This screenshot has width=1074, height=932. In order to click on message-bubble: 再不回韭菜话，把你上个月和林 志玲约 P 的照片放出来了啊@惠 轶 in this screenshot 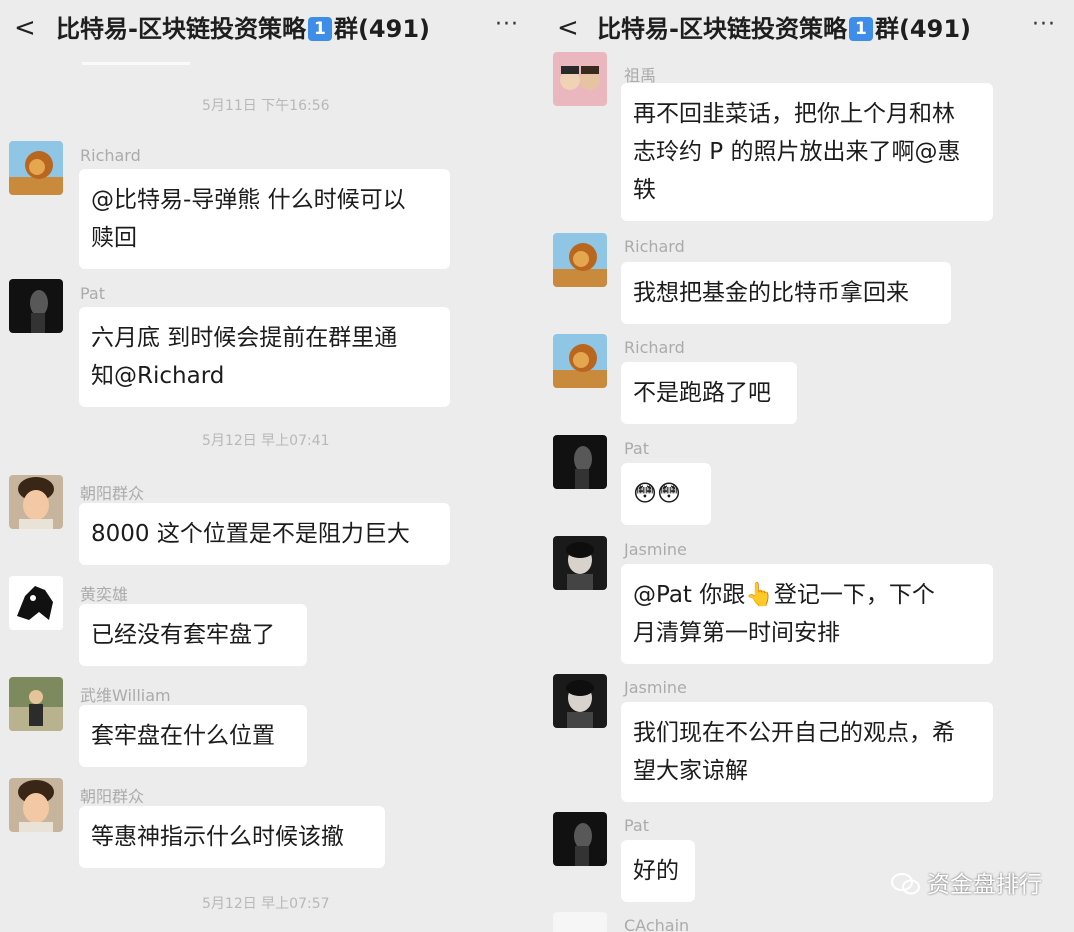, I will do `click(807, 152)`.